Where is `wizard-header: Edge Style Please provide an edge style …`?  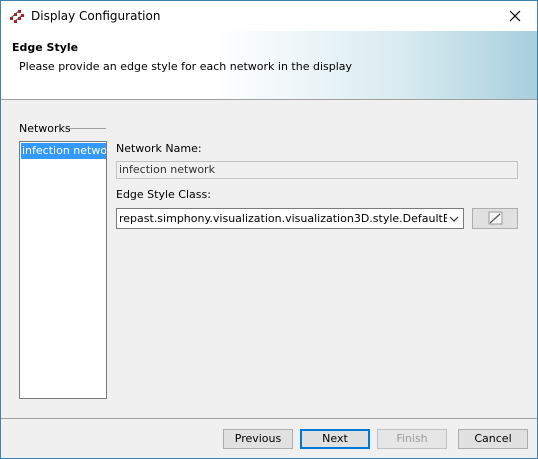
wizard-header: Edge Style Please provide an edge style … is located at coordinates (269, 65).